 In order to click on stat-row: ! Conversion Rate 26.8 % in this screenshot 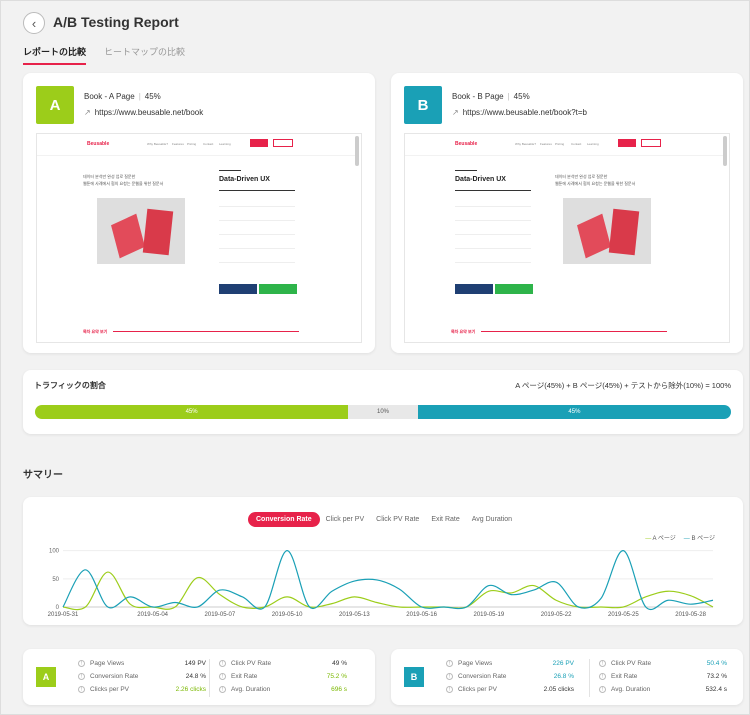, I will do `click(510, 676)`.